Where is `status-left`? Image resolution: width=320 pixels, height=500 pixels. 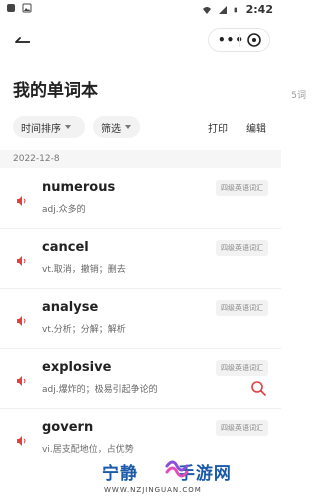
status-left is located at coordinates (19, 8).